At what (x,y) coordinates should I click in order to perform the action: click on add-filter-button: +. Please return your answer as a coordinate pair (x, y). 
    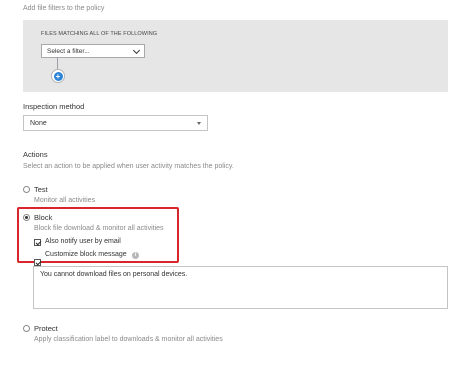
    Looking at the image, I should click on (58, 76).